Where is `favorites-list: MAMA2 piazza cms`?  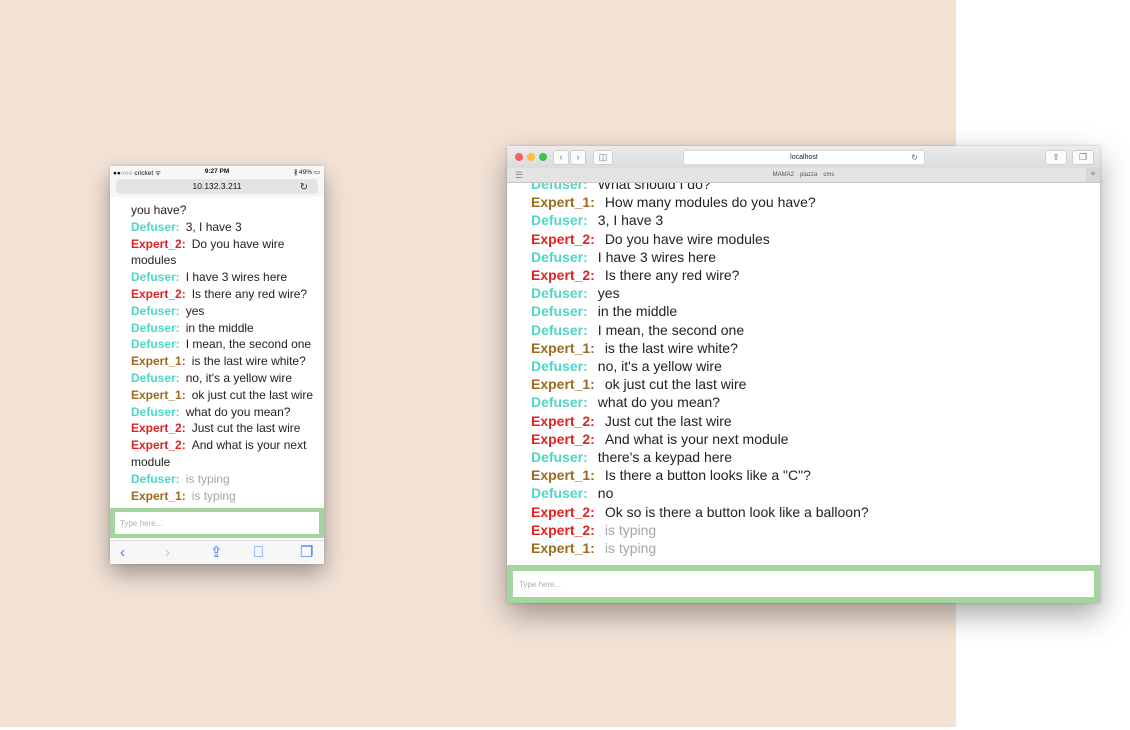 favorites-list: MAMA2 piazza cms is located at coordinates (803, 175).